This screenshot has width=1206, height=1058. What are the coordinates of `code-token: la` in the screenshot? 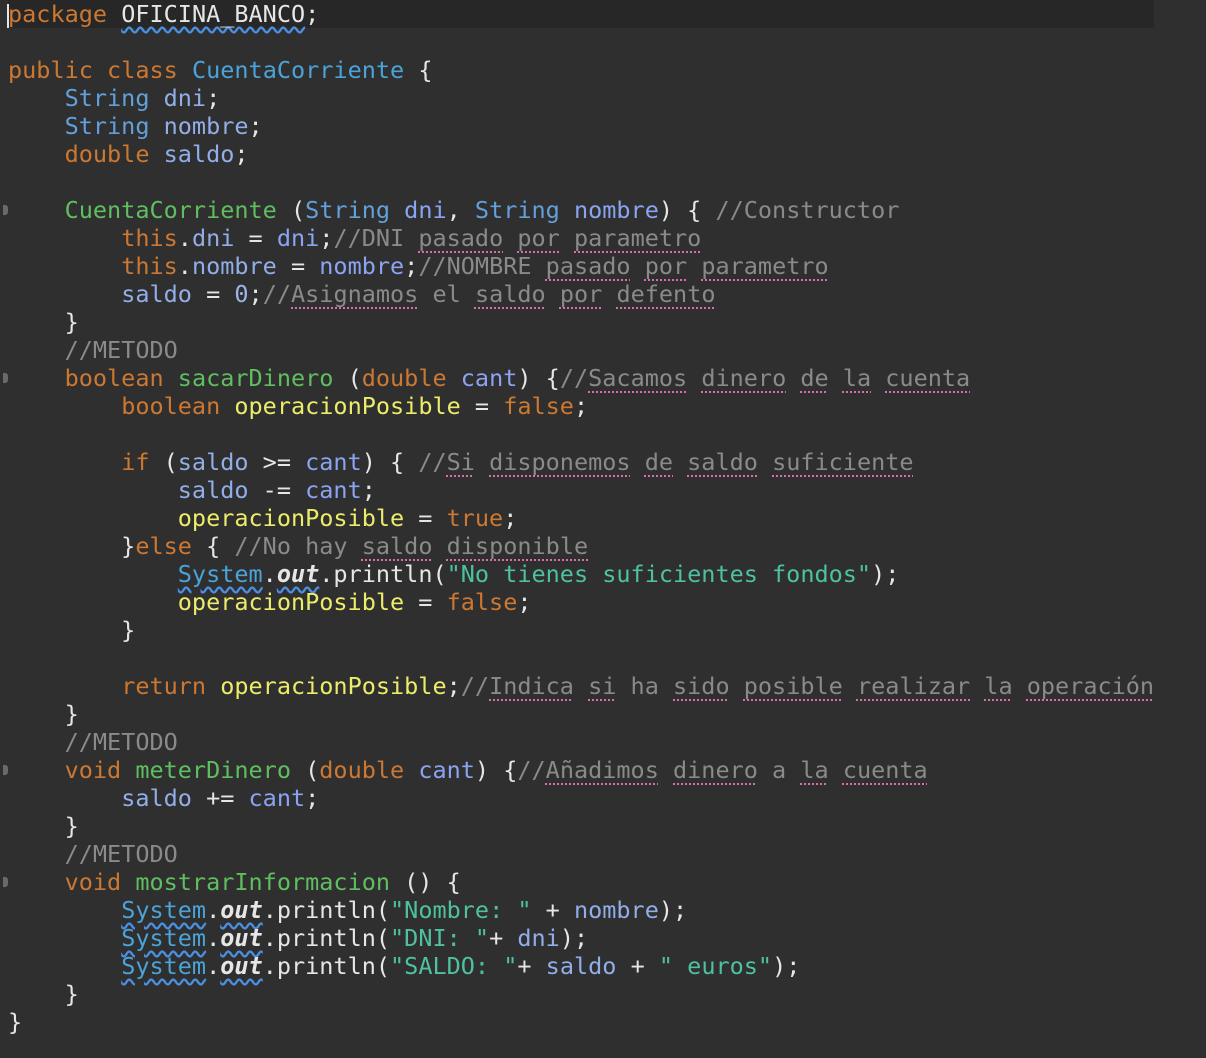 It's located at (857, 378).